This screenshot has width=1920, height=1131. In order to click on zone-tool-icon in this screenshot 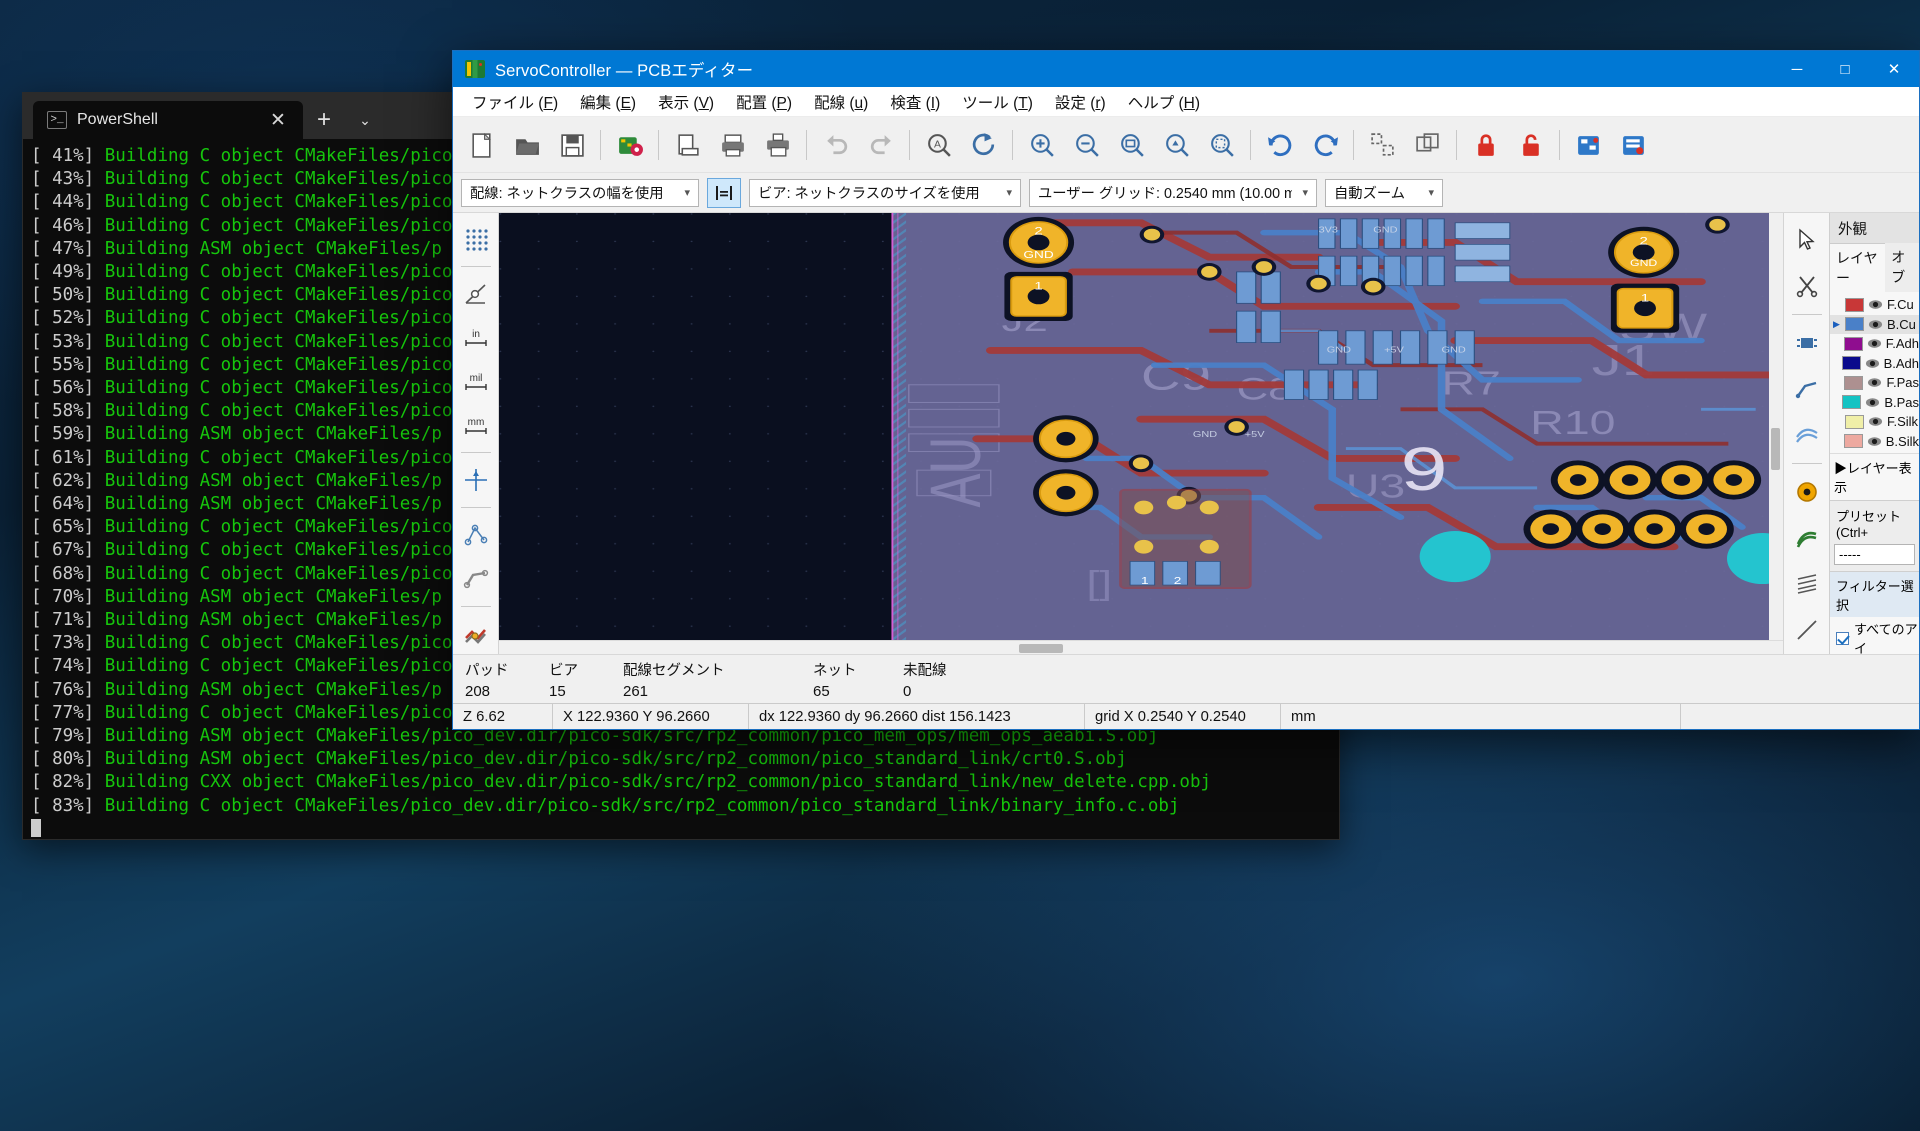, I will do `click(1807, 492)`.